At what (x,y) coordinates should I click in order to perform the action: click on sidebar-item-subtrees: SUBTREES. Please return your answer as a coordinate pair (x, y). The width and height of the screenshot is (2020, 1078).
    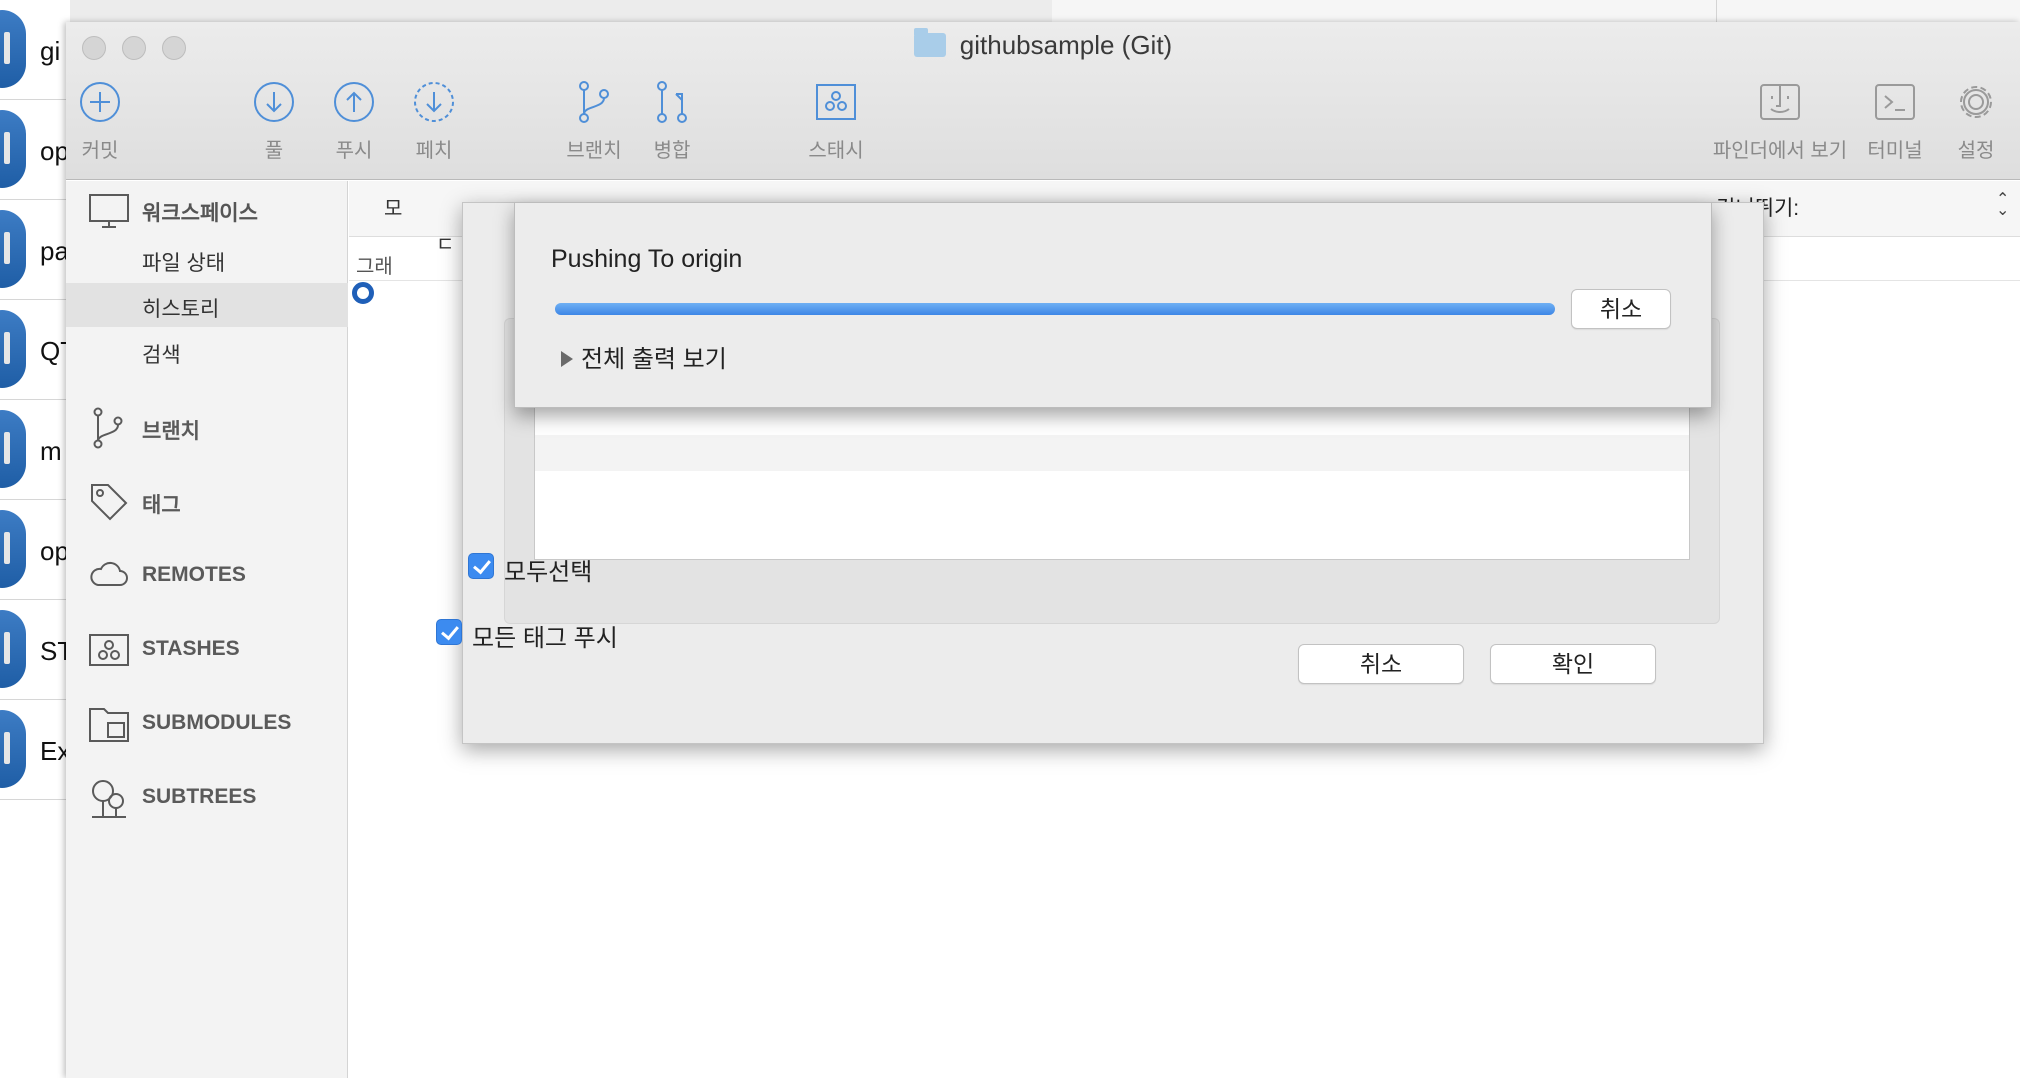
    Looking at the image, I should click on (207, 798).